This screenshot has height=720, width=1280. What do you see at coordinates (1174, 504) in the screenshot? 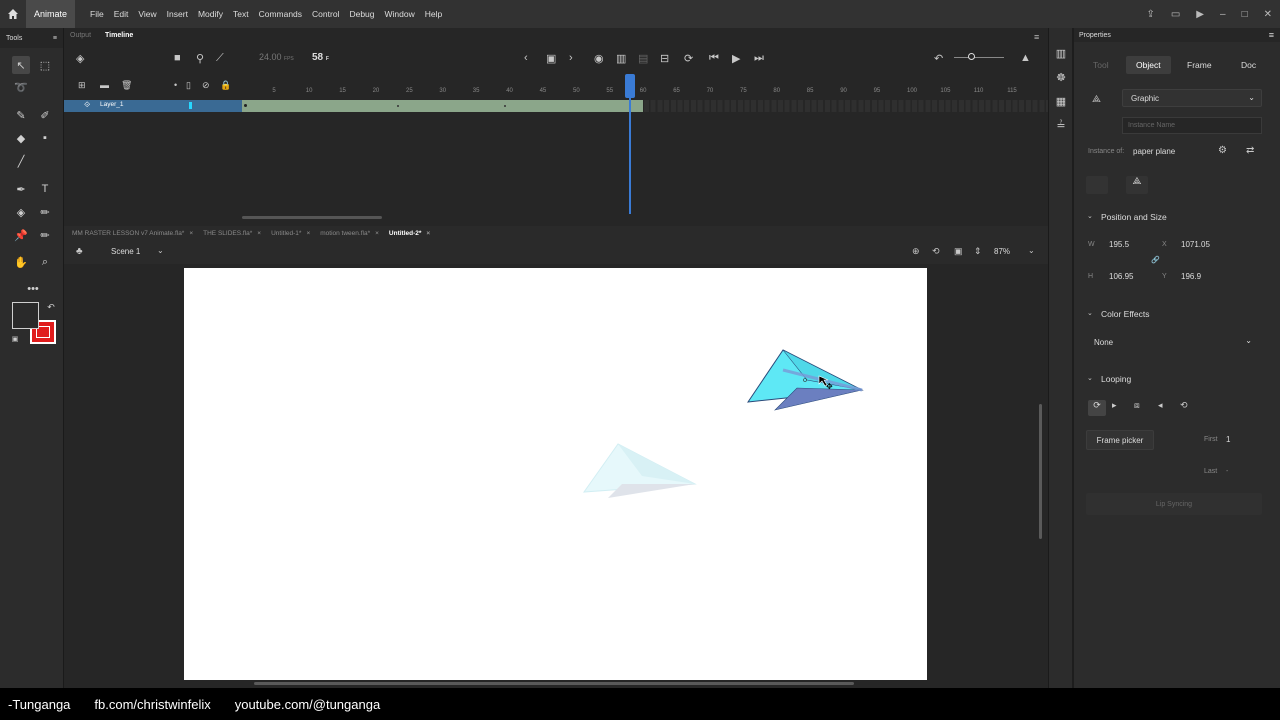
I see `lip-syncing-button: Lip Syncing` at bounding box center [1174, 504].